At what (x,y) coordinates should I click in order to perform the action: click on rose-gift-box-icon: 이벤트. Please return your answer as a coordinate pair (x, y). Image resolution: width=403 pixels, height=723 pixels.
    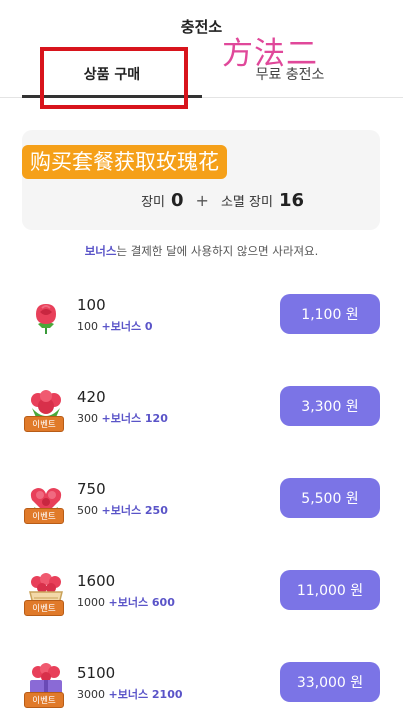
    Looking at the image, I should click on (46, 692).